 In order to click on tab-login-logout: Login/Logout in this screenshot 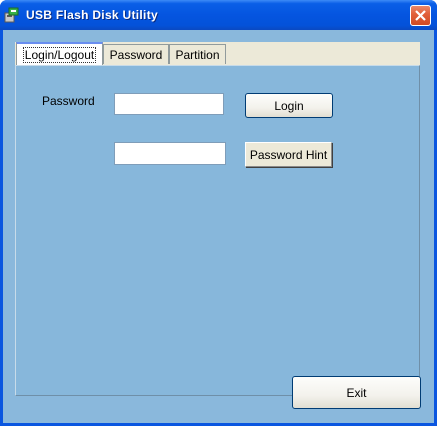, I will do `click(59, 54)`.